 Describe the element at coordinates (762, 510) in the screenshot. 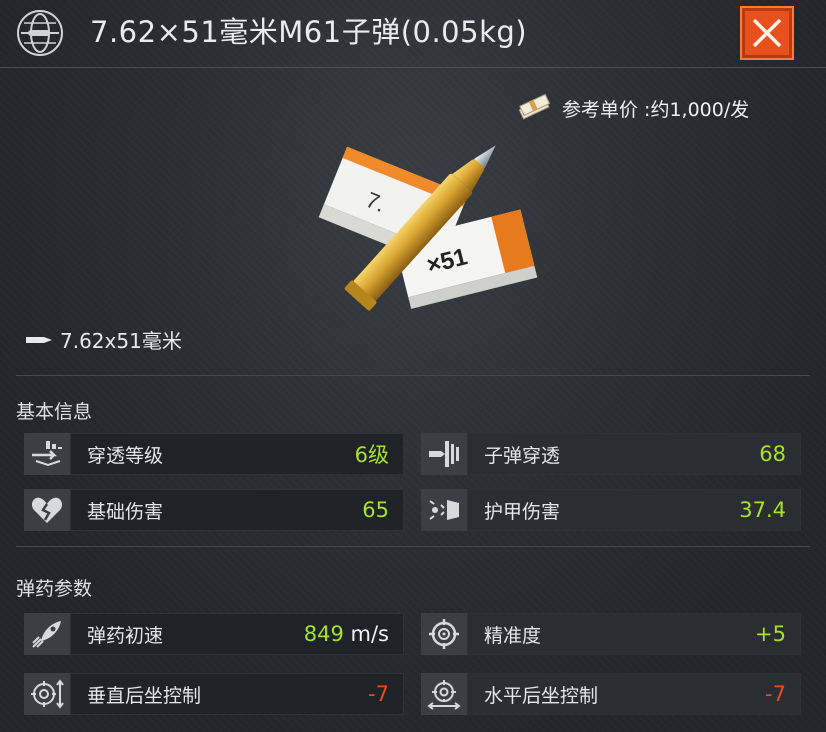

I see `stat-value: 37.4` at that location.